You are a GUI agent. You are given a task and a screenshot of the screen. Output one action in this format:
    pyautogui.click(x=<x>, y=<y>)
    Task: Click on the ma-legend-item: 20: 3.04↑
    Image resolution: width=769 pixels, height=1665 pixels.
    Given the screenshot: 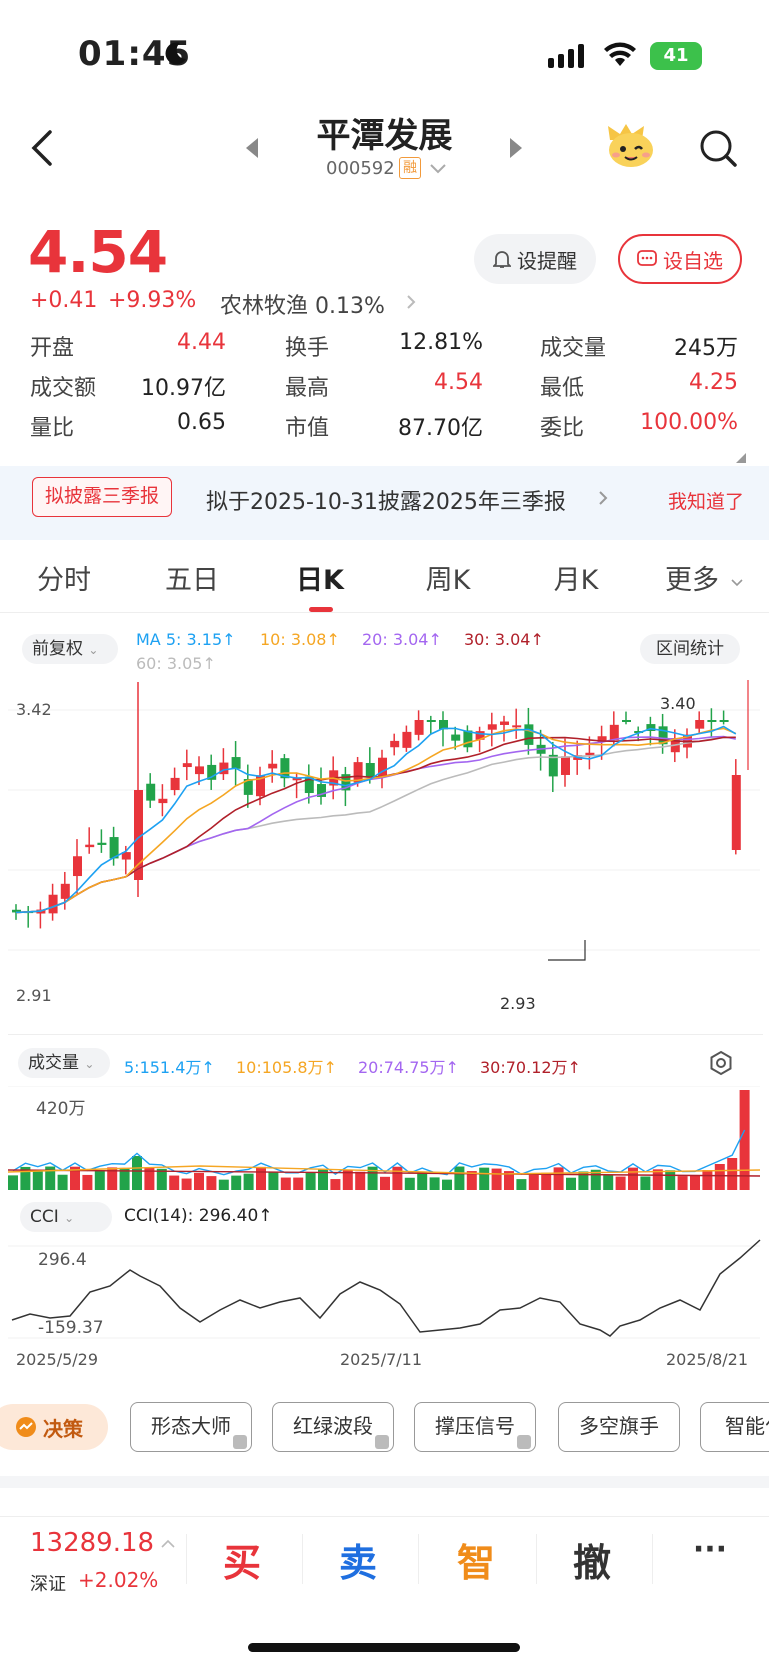 What is the action you would take?
    pyautogui.click(x=402, y=639)
    